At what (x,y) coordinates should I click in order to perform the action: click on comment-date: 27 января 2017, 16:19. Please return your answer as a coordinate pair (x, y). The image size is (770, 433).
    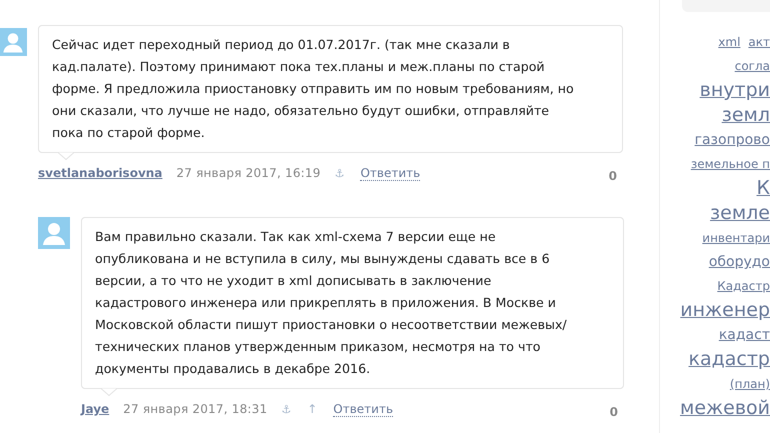
    Looking at the image, I should click on (248, 173).